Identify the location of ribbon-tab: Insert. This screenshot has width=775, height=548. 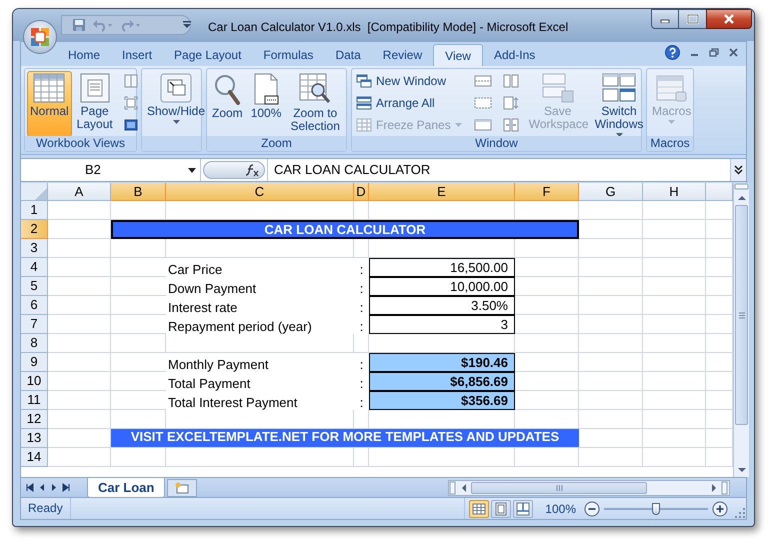
(137, 55).